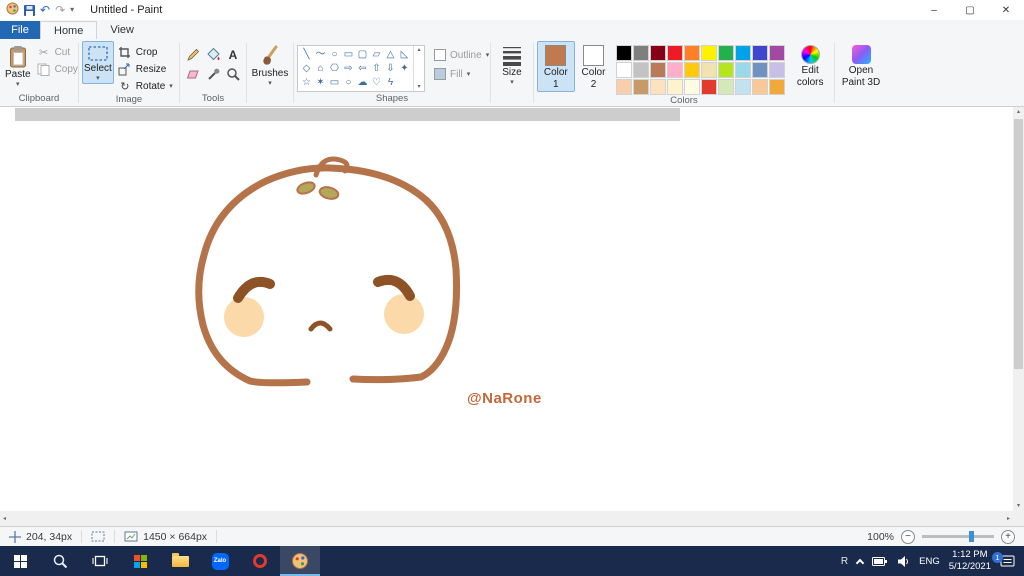  Describe the element at coordinates (180, 561) in the screenshot. I see `file-explorer-button` at that location.